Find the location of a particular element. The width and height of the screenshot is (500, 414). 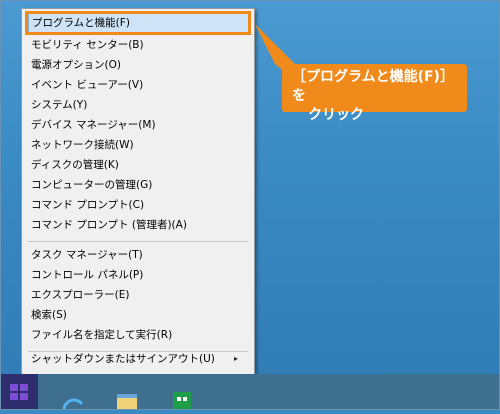

menu-item-power-options: 電源オプション(O) is located at coordinates (139, 65).